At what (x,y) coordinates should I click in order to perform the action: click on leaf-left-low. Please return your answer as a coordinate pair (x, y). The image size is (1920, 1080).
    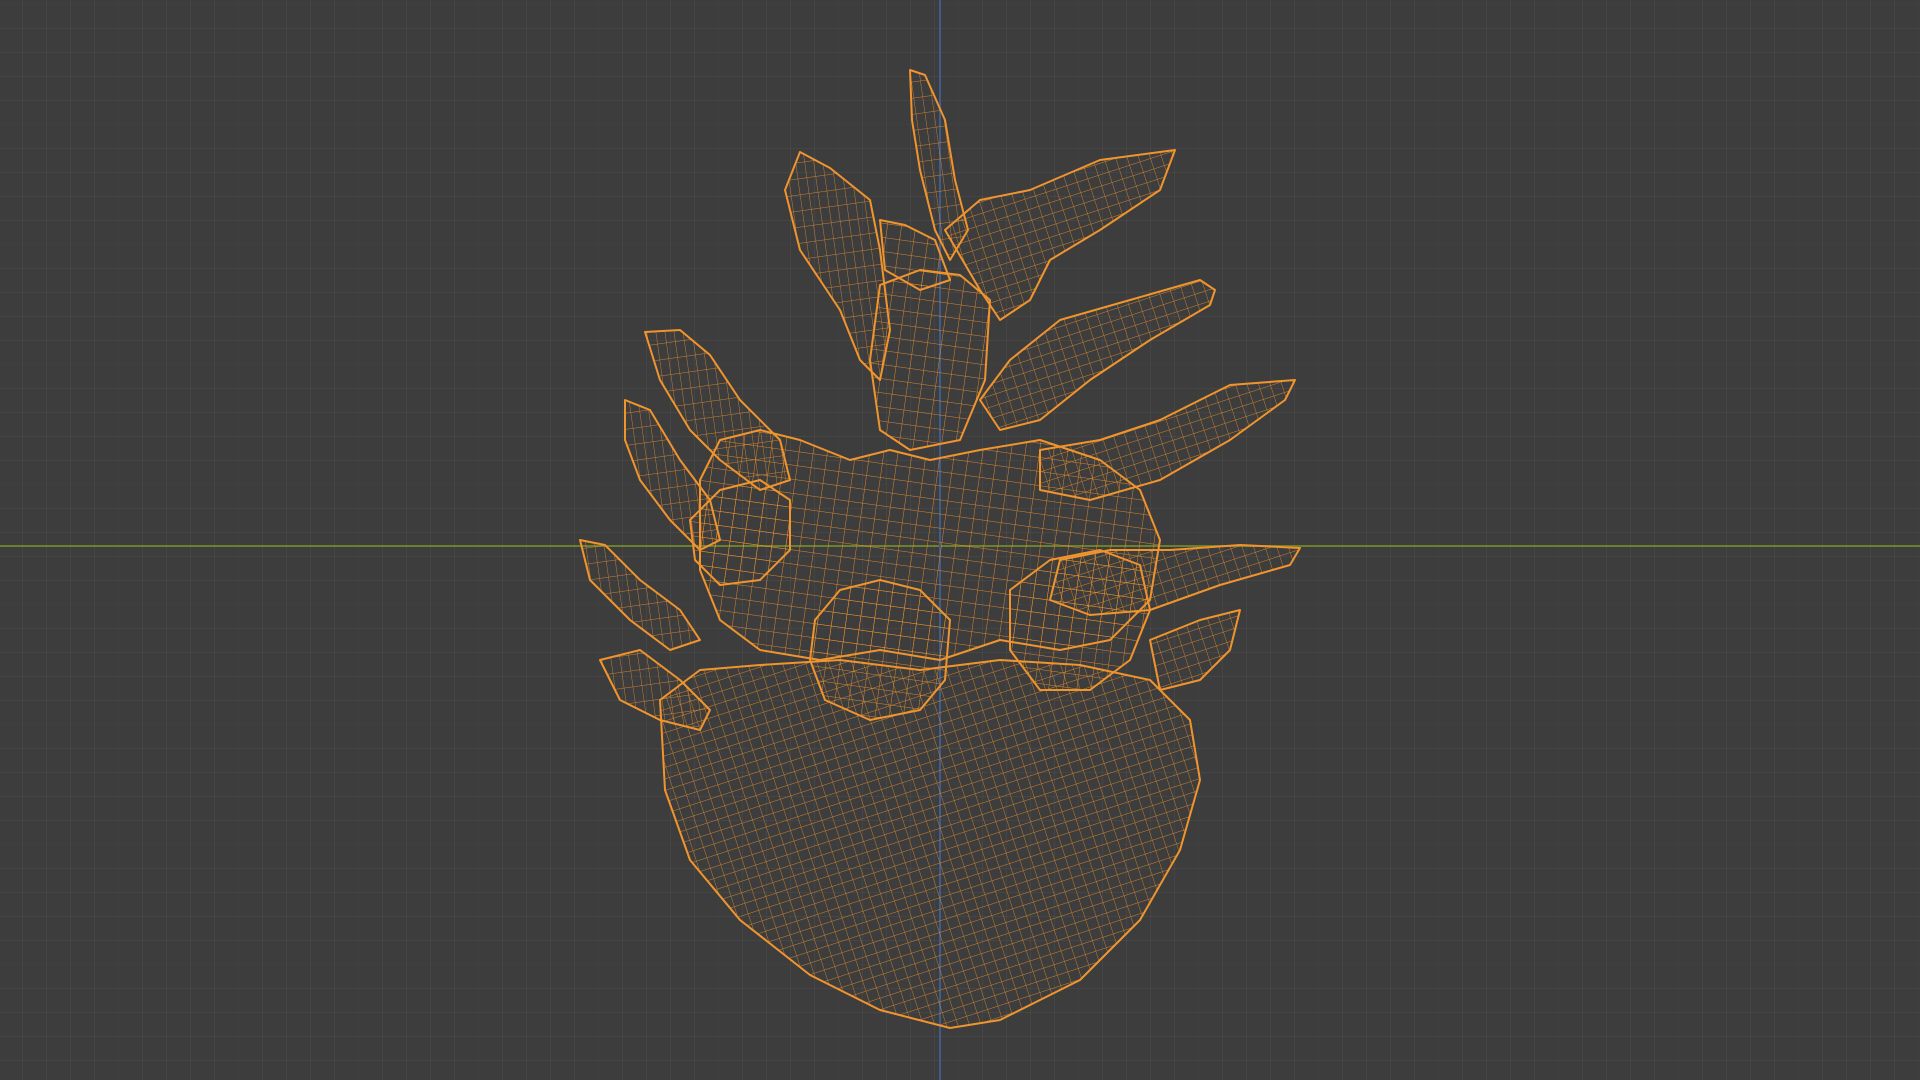
    Looking at the image, I should click on (640, 595).